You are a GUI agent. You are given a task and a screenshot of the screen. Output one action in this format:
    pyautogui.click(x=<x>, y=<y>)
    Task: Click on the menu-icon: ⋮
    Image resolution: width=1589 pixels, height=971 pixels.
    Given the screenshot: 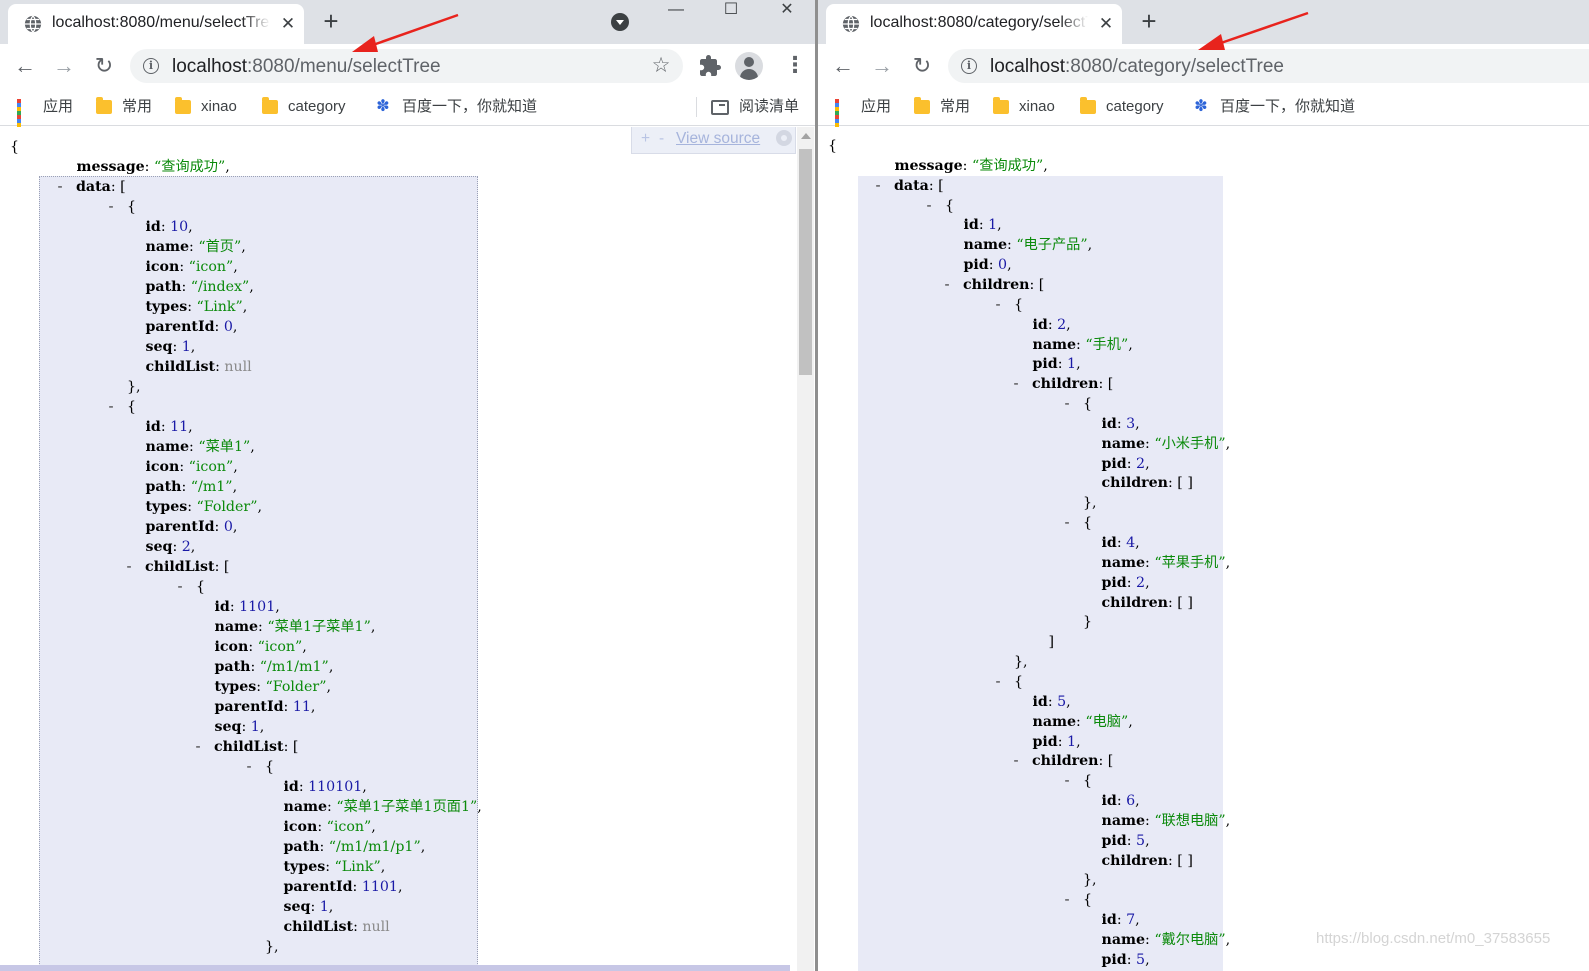 What is the action you would take?
    pyautogui.click(x=795, y=66)
    